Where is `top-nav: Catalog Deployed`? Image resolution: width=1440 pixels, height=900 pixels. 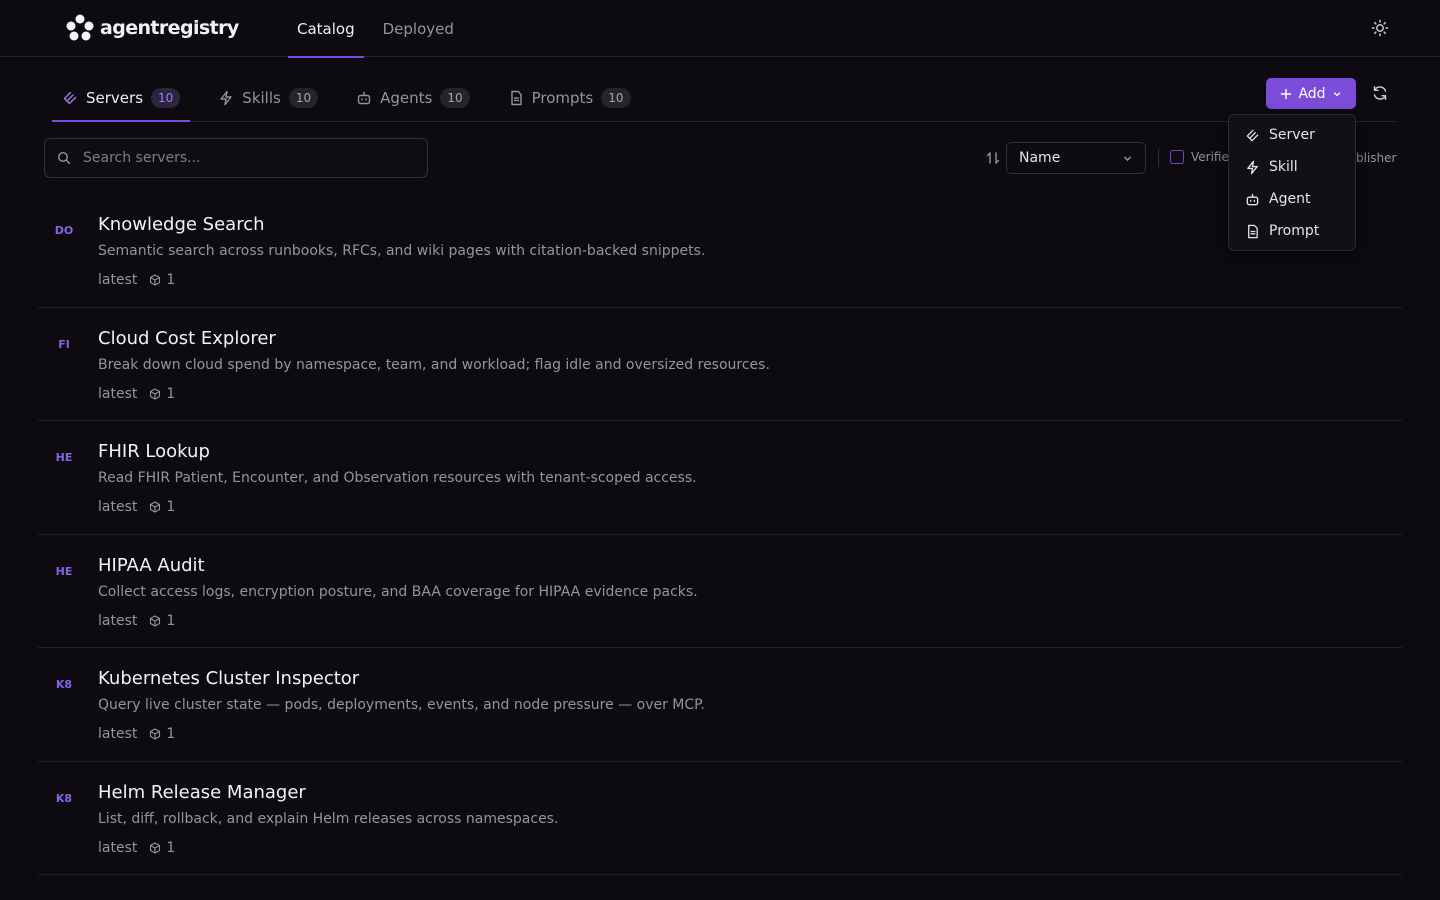
top-nav: Catalog Deployed is located at coordinates (380, 29).